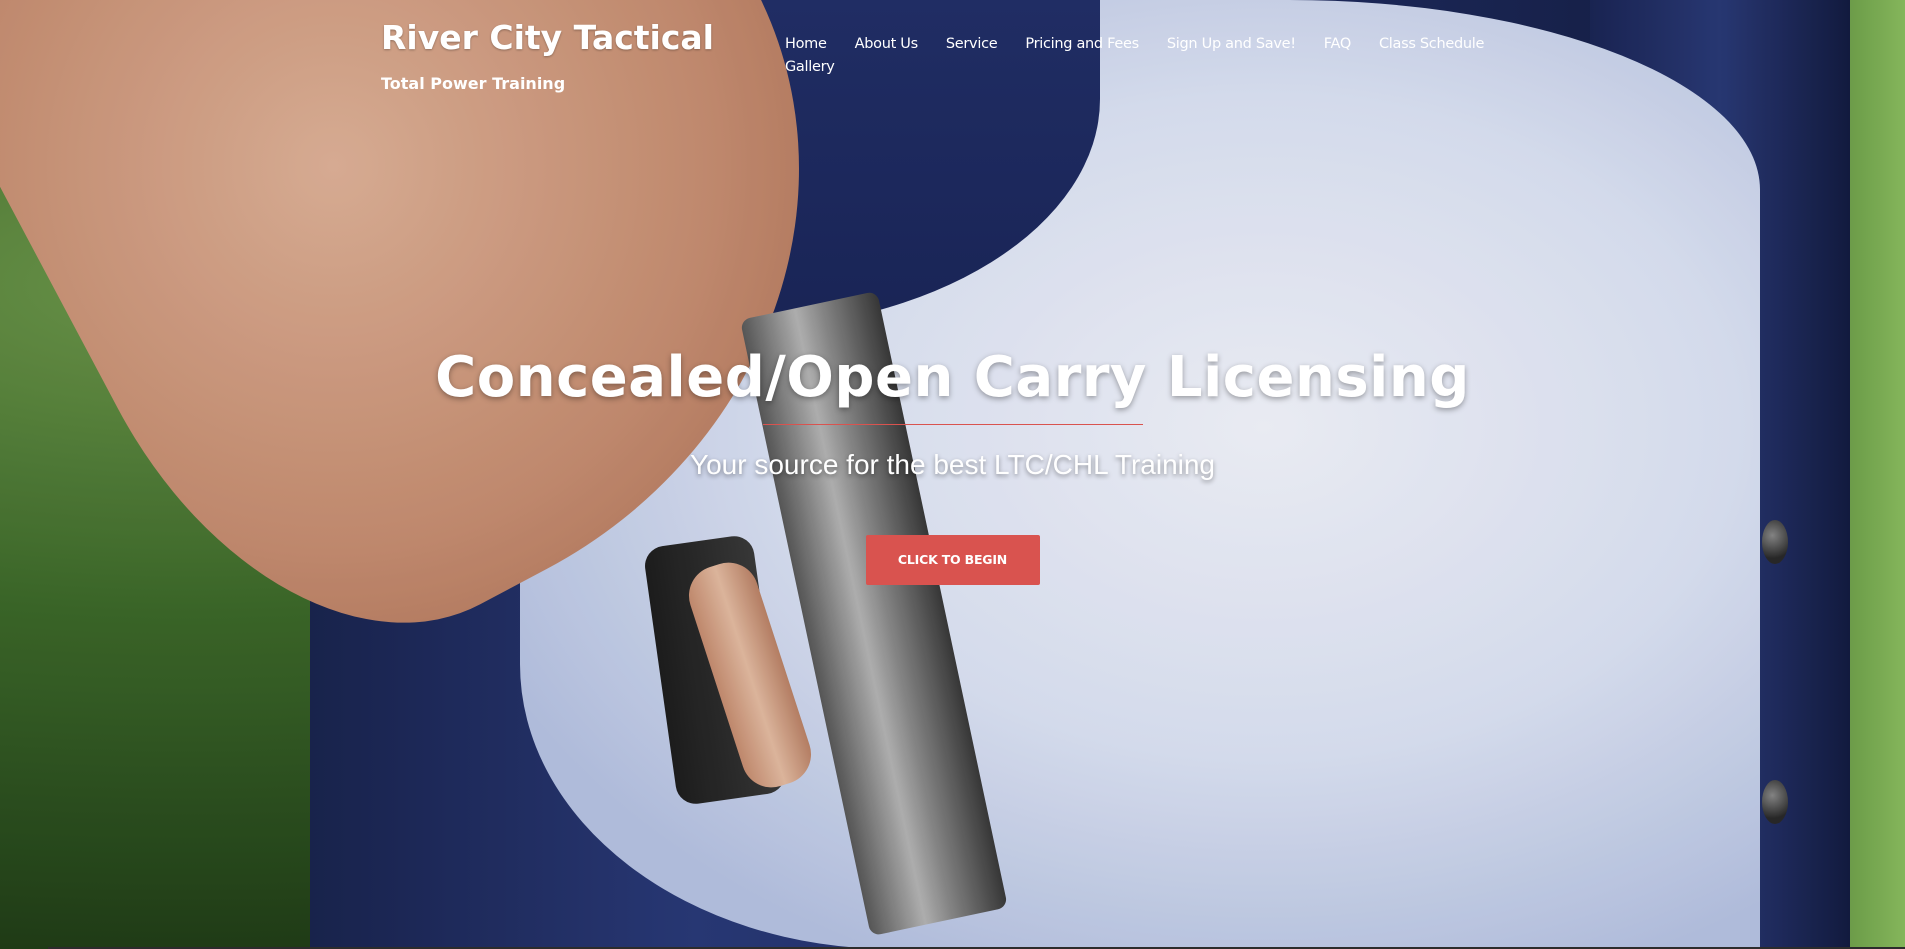 The height and width of the screenshot is (949, 1905). Describe the element at coordinates (806, 44) in the screenshot. I see `nav-item-home: Home` at that location.